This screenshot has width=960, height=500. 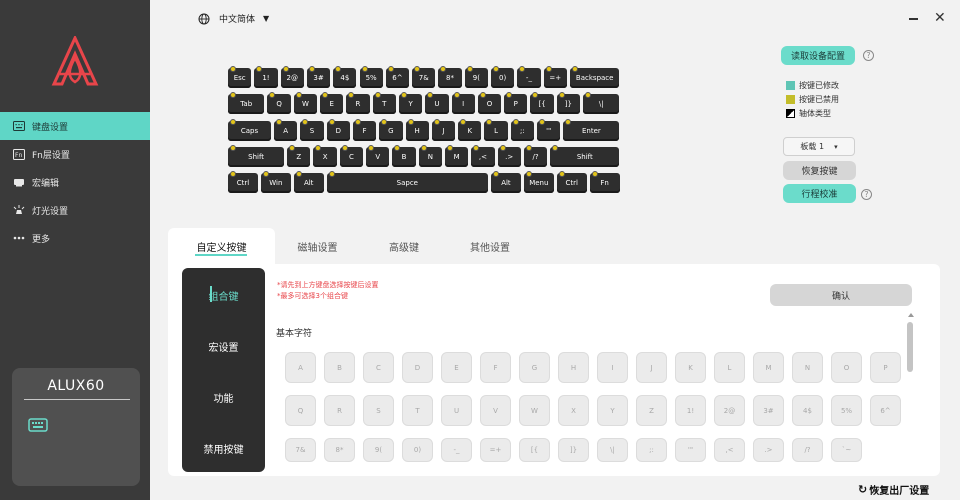 What do you see at coordinates (417, 129) in the screenshot?
I see `key-h: H` at bounding box center [417, 129].